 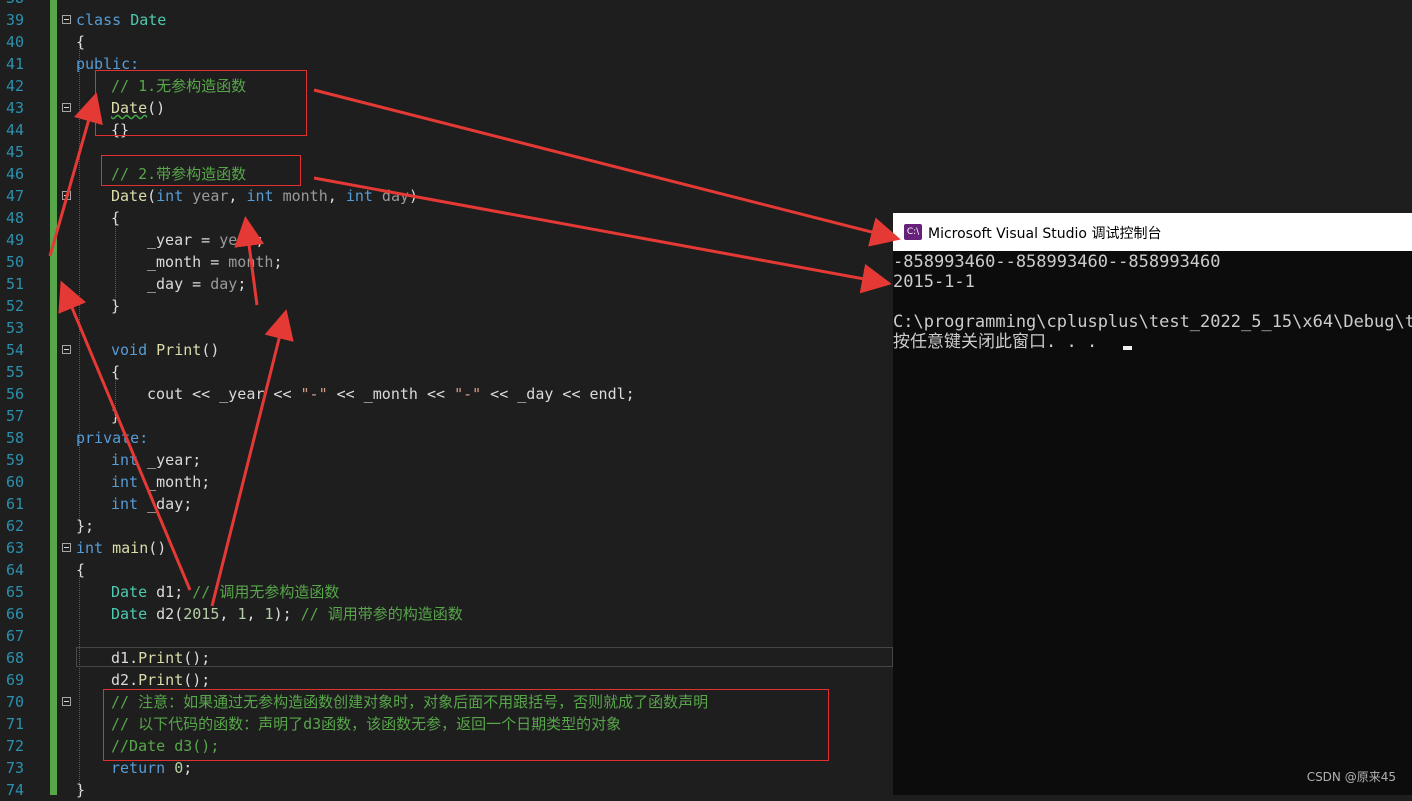 I want to click on line-number: 43, so click(x=14, y=108).